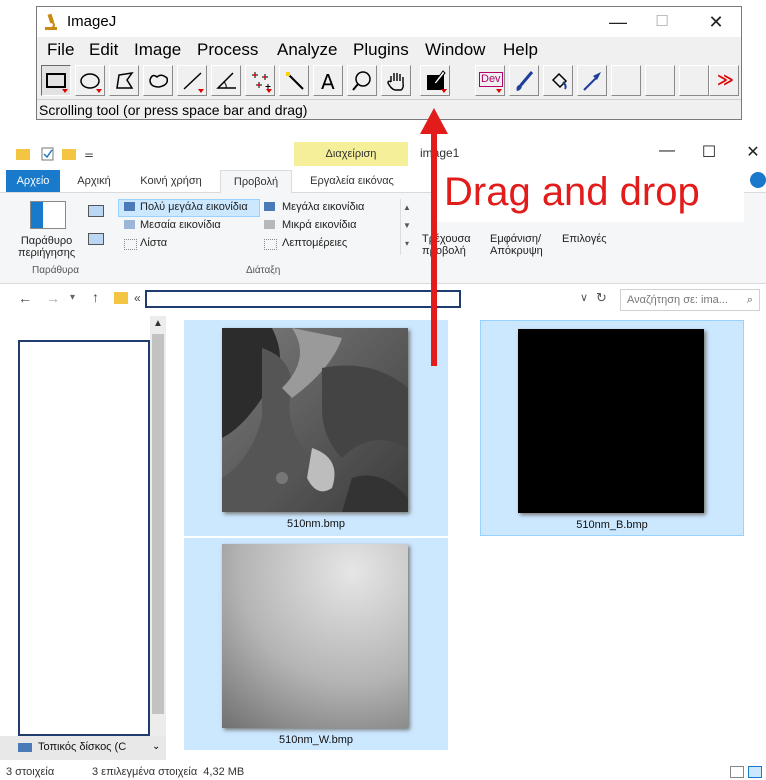 This screenshot has width=766, height=780. I want to click on selection-info: 3 επιλεγμένα στοιχεία 4,32 MB, so click(168, 772).